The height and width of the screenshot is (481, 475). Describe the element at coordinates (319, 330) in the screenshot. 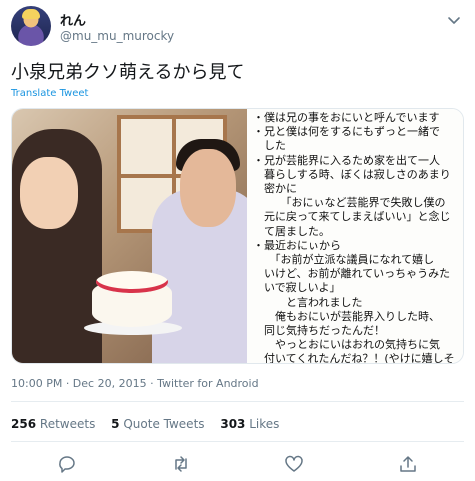

I see `memo-line: 同じ気持ちだったんだ！` at that location.